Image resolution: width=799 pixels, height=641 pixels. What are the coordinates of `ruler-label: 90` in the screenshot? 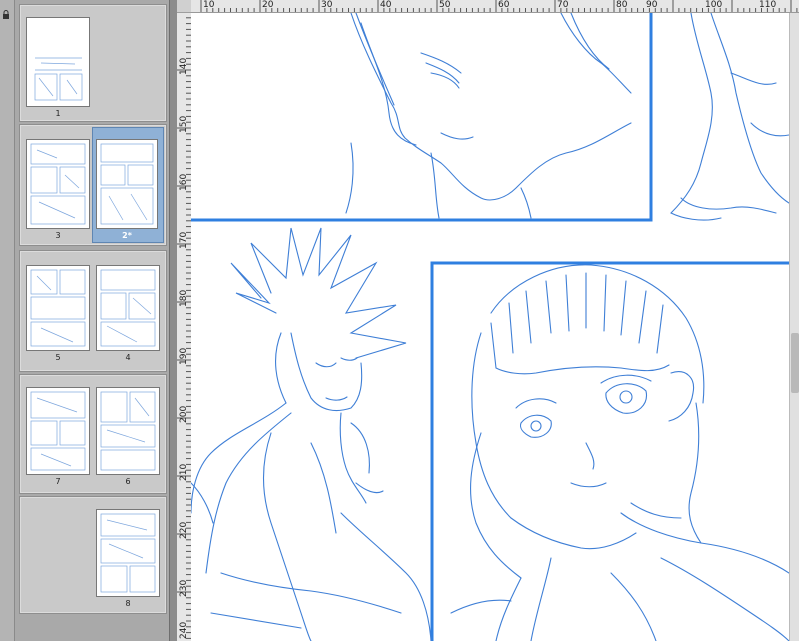 It's located at (652, 5).